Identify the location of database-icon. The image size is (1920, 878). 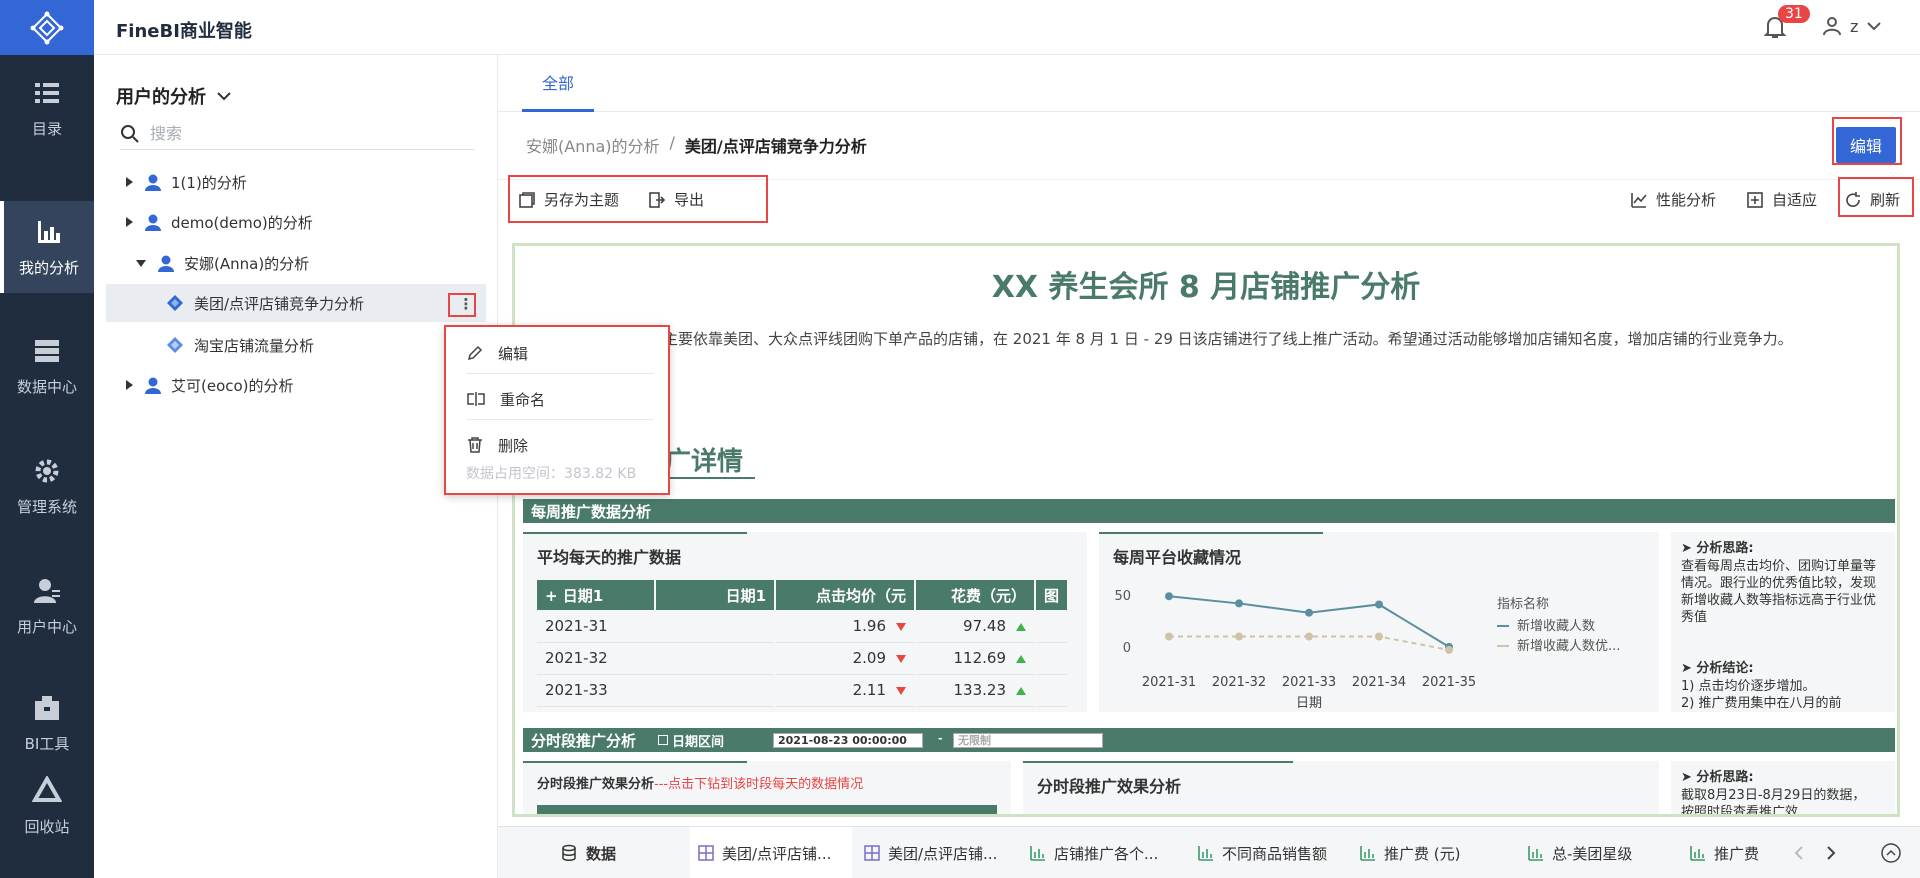
(569, 852).